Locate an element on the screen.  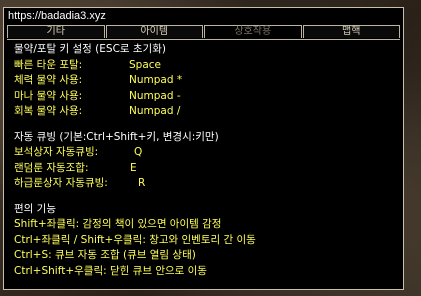
tab-items: 아이템 is located at coordinates (154, 31).